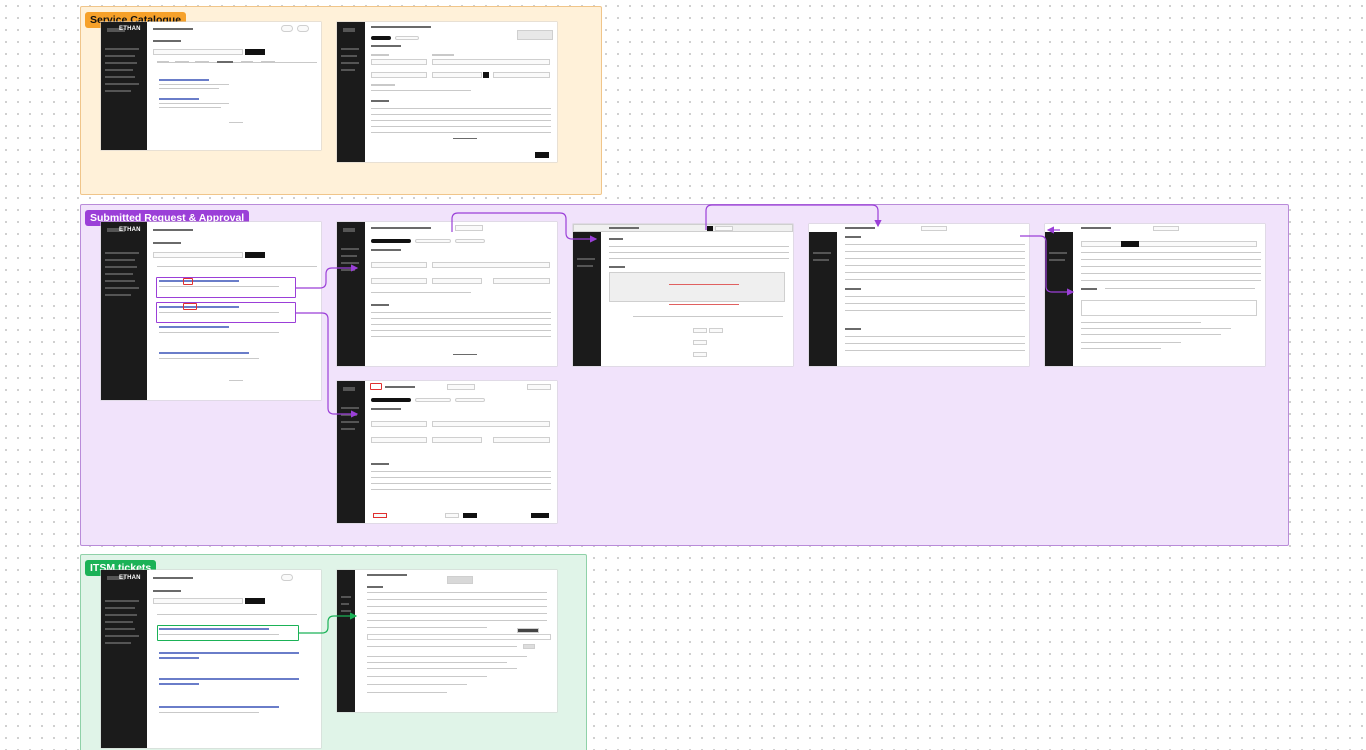 The width and height of the screenshot is (1366, 750). What do you see at coordinates (542, 155) in the screenshot?
I see `submit-button` at bounding box center [542, 155].